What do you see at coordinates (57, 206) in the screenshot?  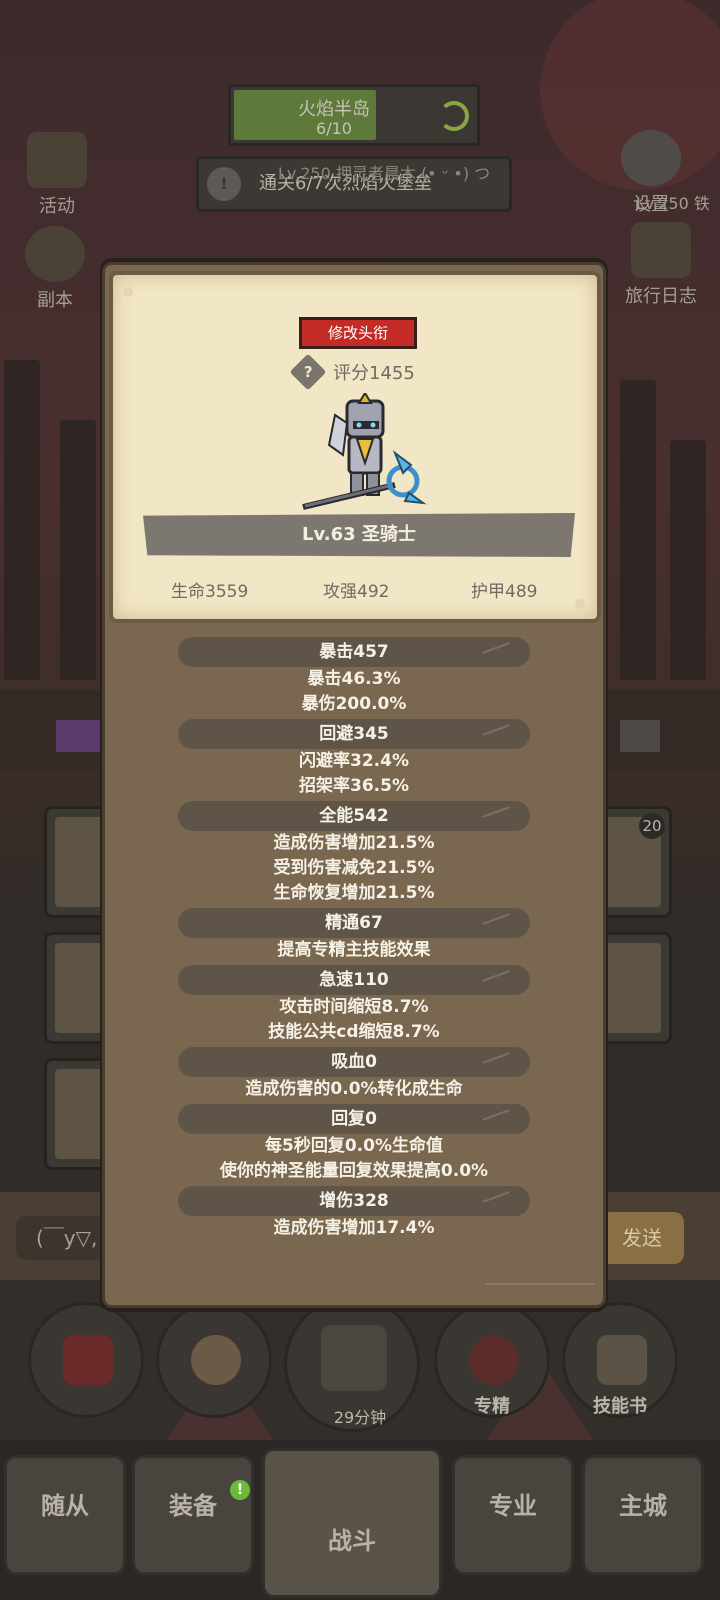 I see `activity-label: 活动` at bounding box center [57, 206].